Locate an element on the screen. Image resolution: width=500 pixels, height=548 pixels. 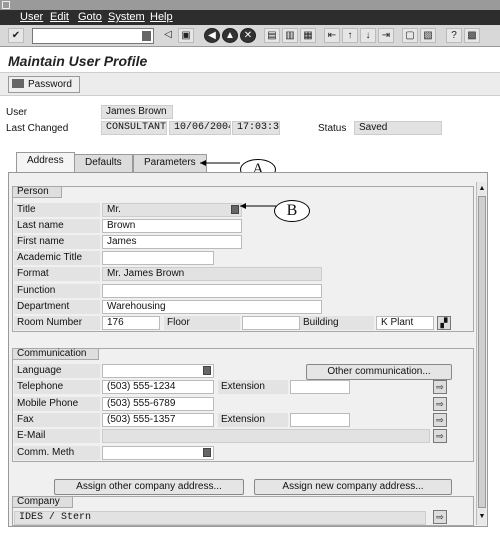
exit-icon: ▲ is located at coordinates (230, 35).